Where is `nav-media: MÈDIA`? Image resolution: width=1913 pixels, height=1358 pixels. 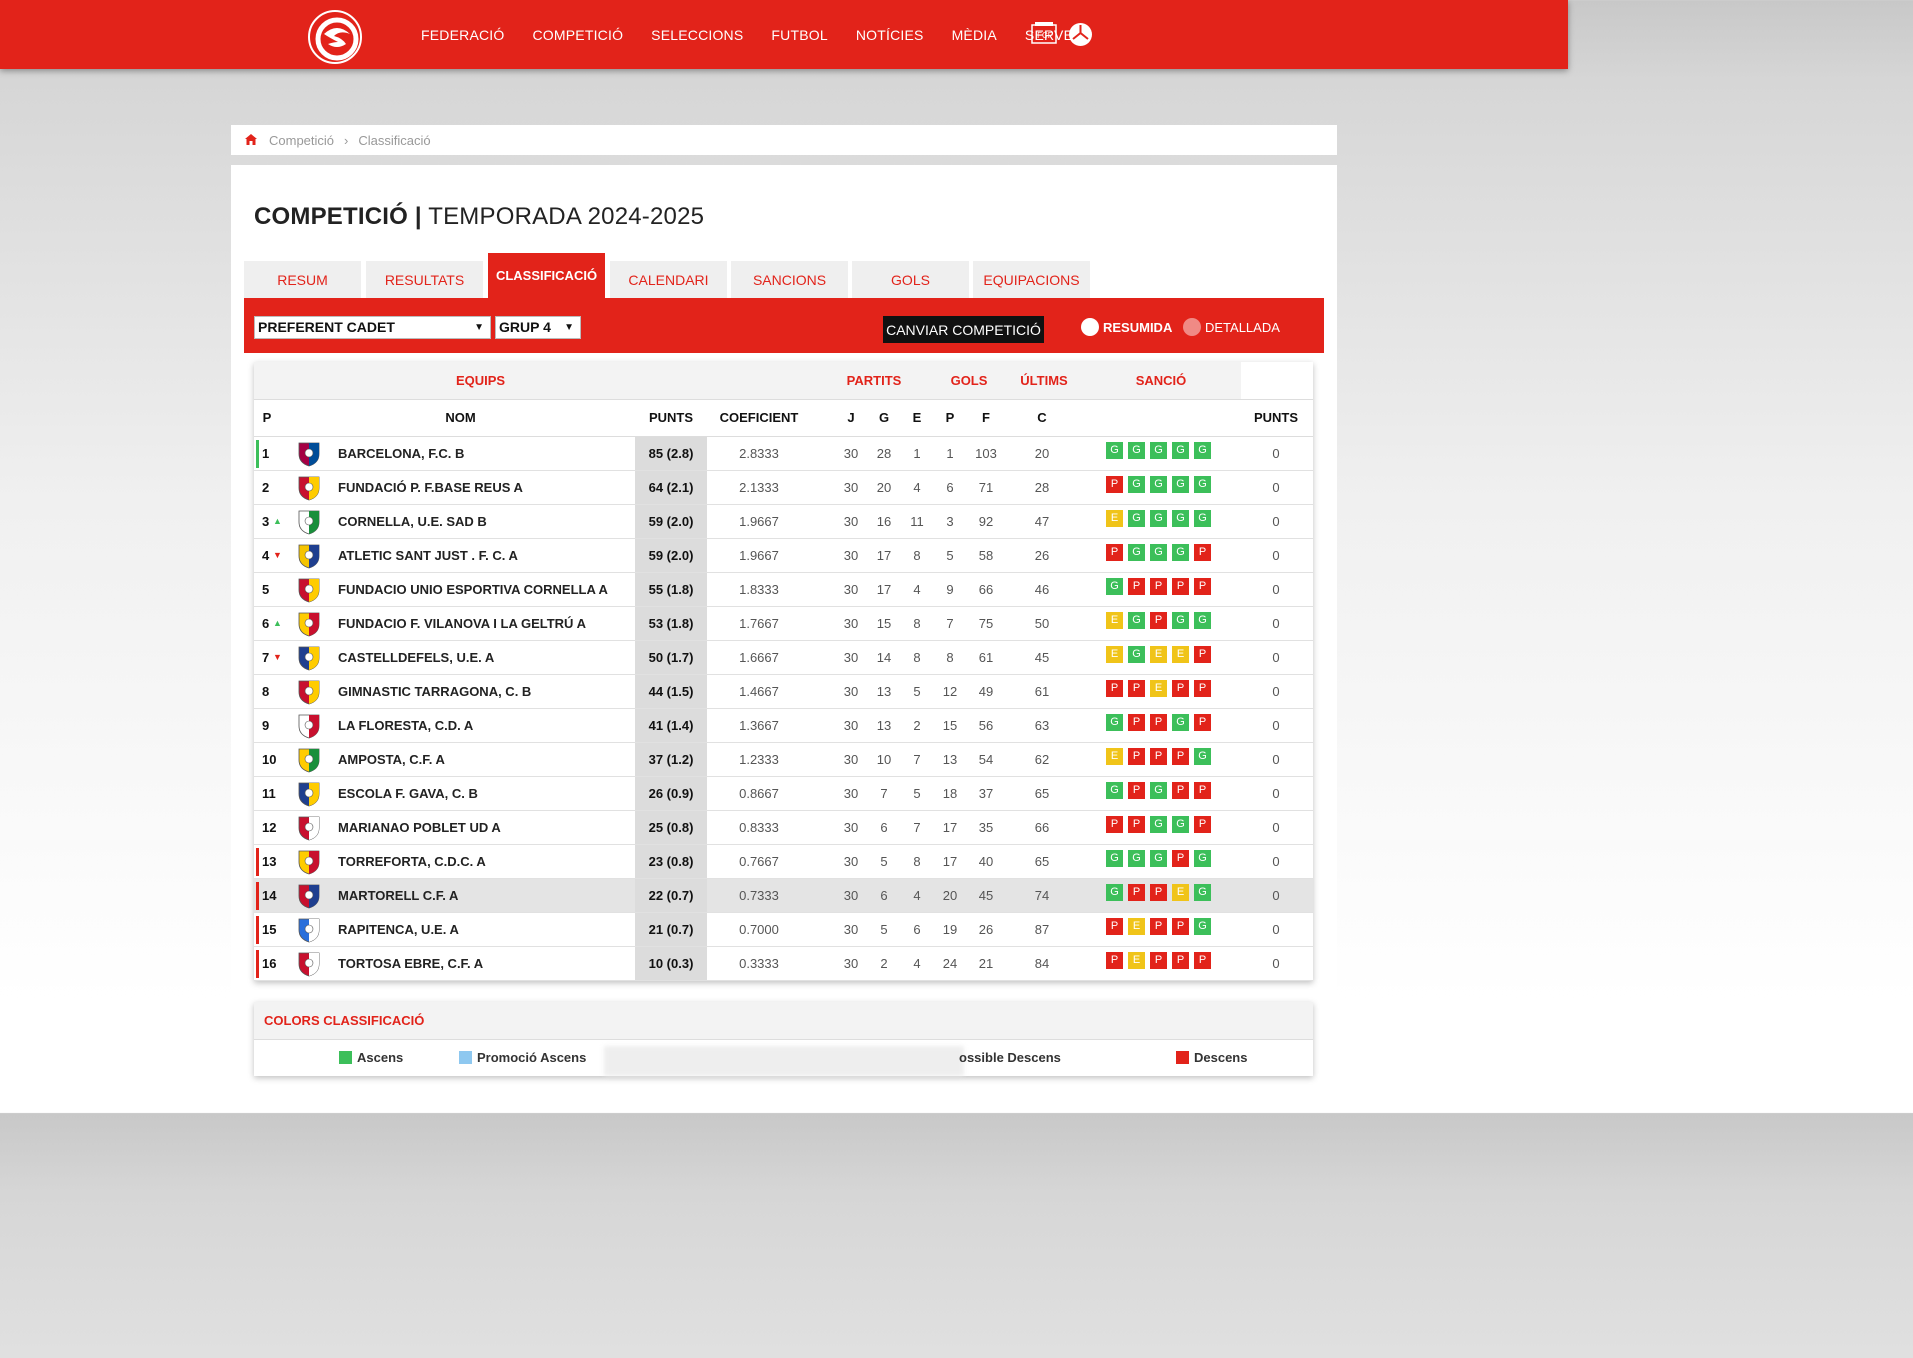
nav-media: MÈDIA is located at coordinates (974, 35).